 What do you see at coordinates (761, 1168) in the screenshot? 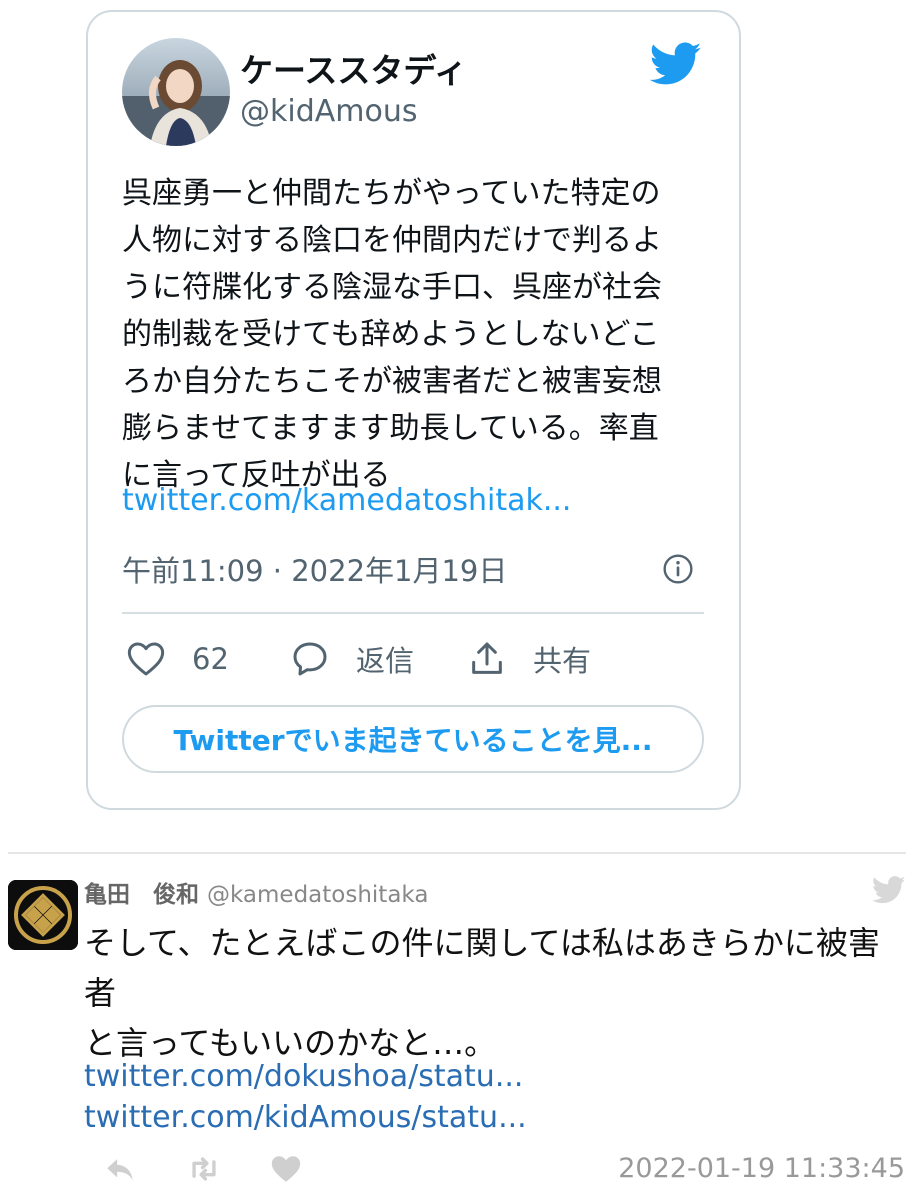
I see `reply-datetime: 2022-01-19 11:33:45` at bounding box center [761, 1168].